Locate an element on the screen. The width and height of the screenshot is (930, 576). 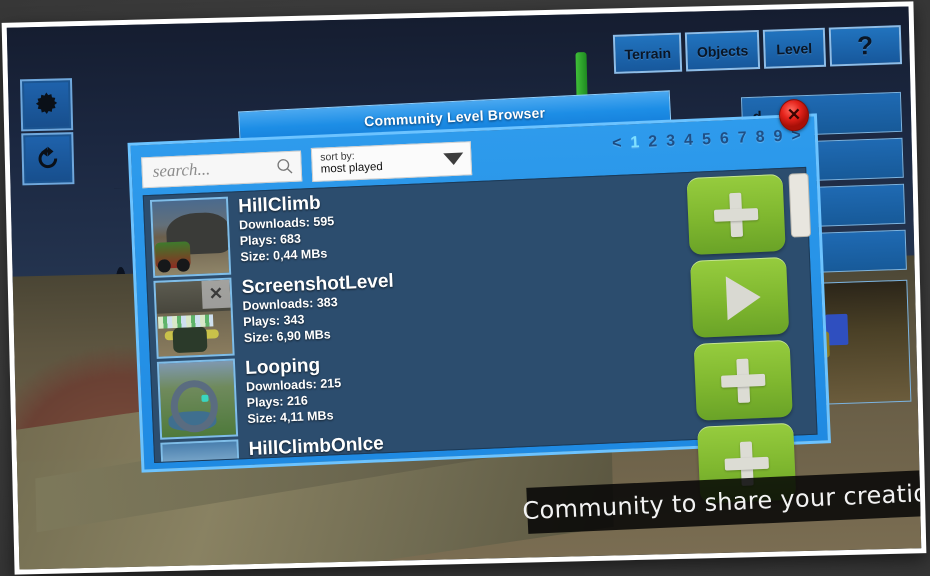
chevron-down-icon is located at coordinates (453, 158).